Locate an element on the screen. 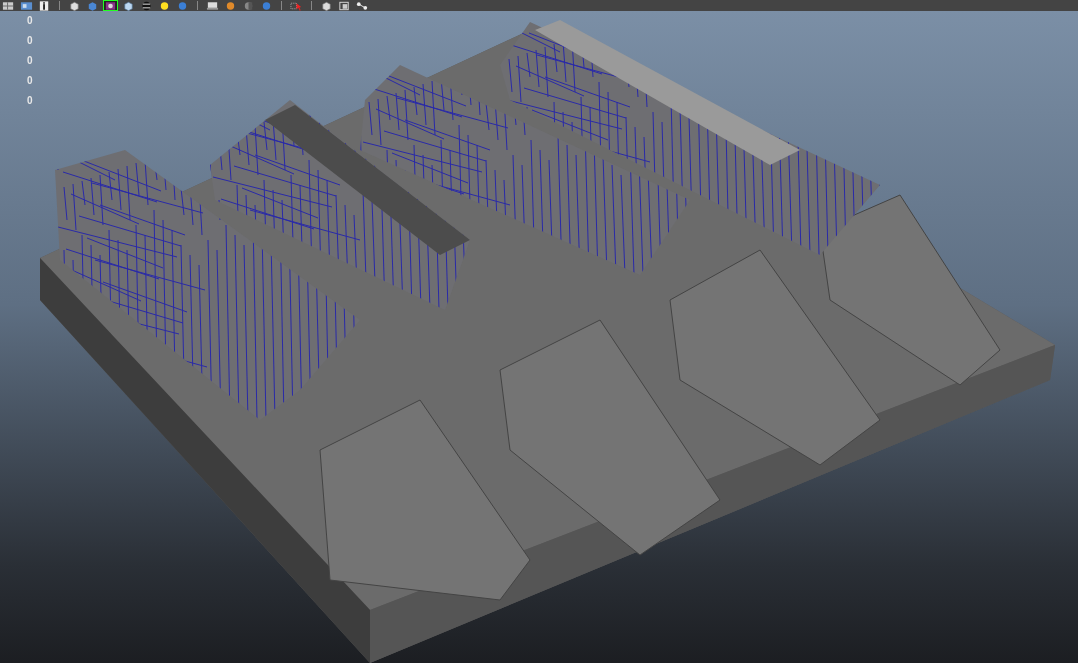 The height and width of the screenshot is (663, 1078). cursor-icon is located at coordinates (296, 5).